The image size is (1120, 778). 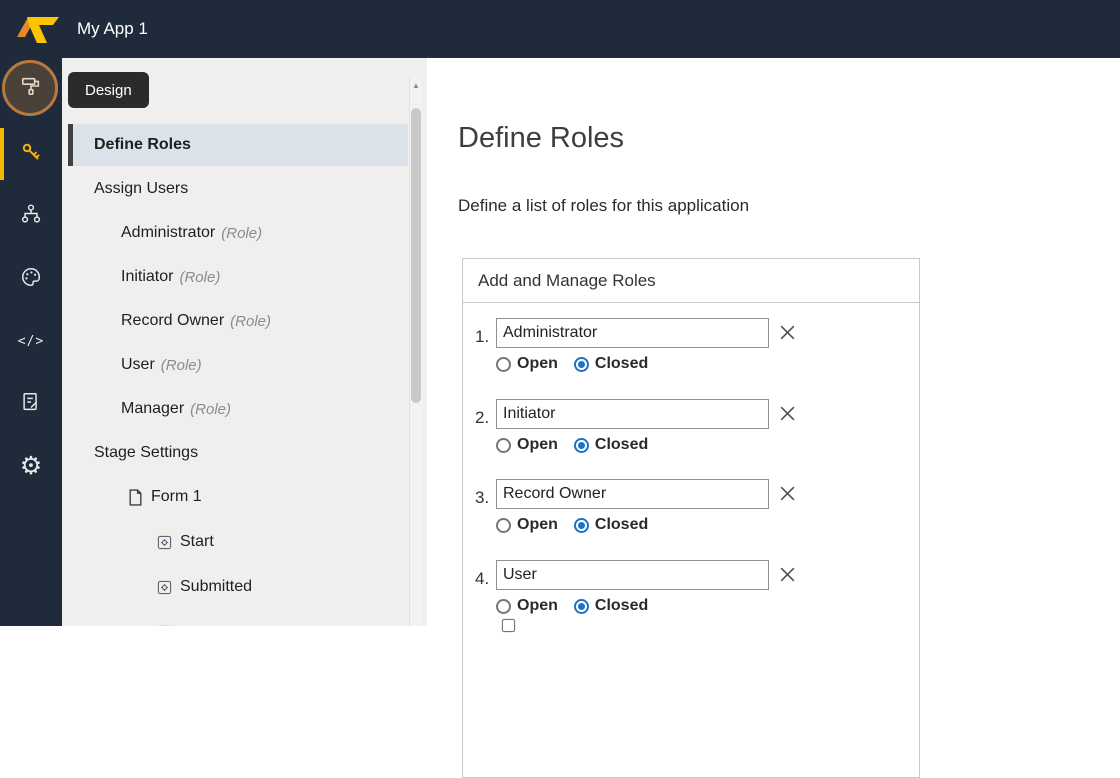 What do you see at coordinates (172, 321) in the screenshot?
I see `sidebar-item-label: Record Owner` at bounding box center [172, 321].